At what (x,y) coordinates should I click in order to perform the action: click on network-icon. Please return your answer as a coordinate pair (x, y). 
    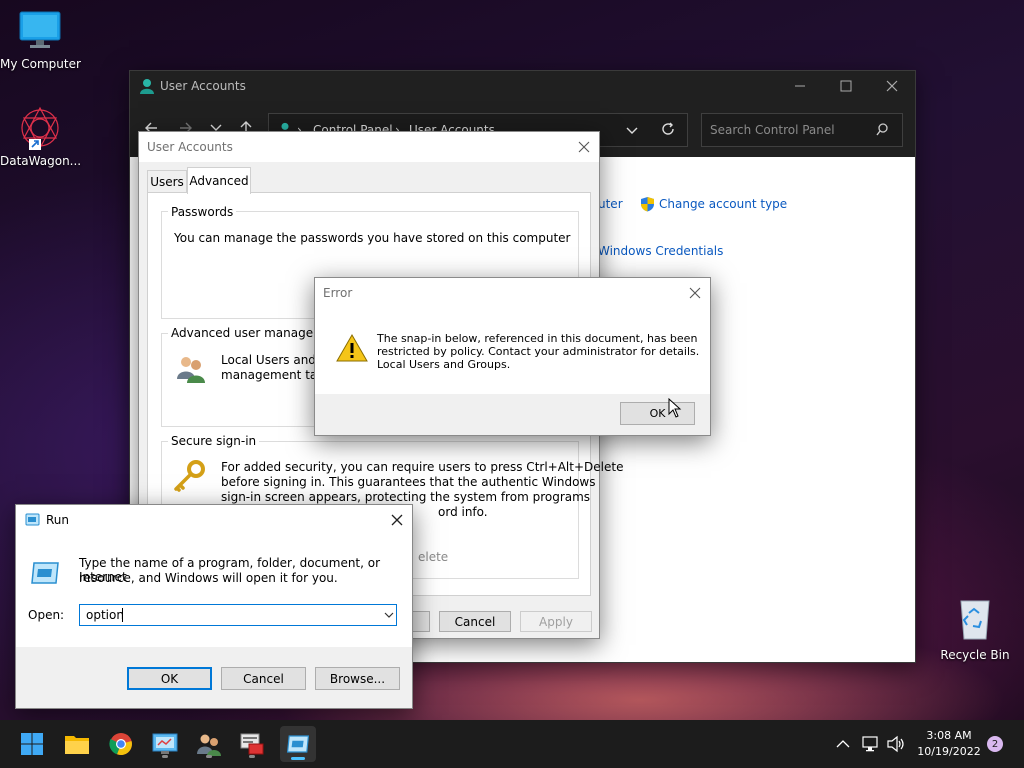
    Looking at the image, I should click on (871, 744).